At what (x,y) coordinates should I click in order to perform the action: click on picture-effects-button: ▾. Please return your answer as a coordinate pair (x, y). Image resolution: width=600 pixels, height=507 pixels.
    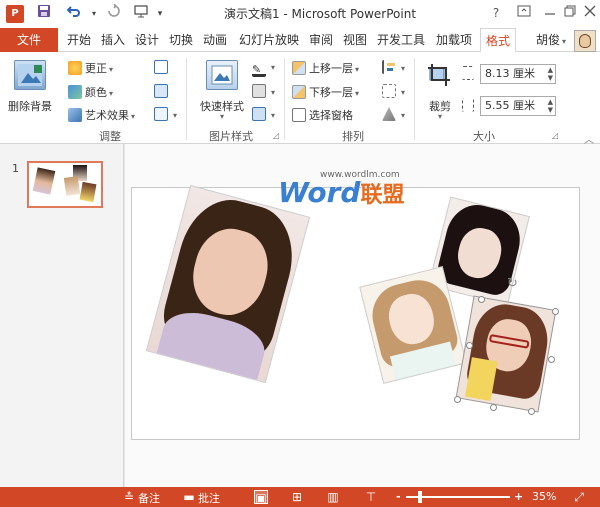
    Looking at the image, I should click on (263, 91).